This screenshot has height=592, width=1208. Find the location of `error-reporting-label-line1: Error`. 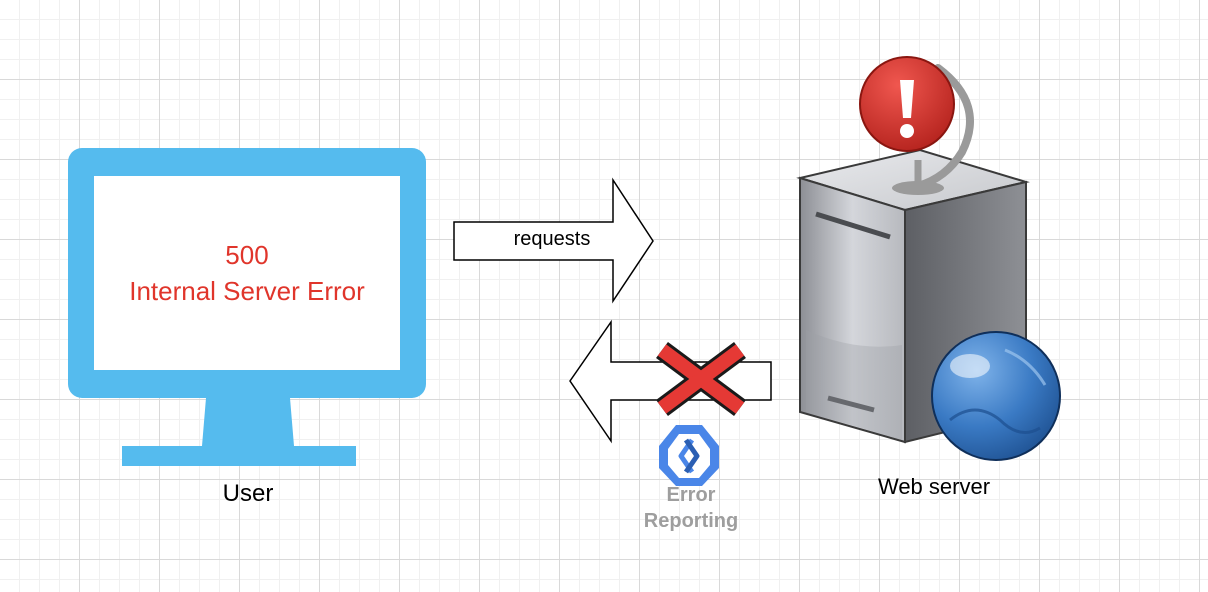

error-reporting-label-line1: Error is located at coordinates (691, 495).